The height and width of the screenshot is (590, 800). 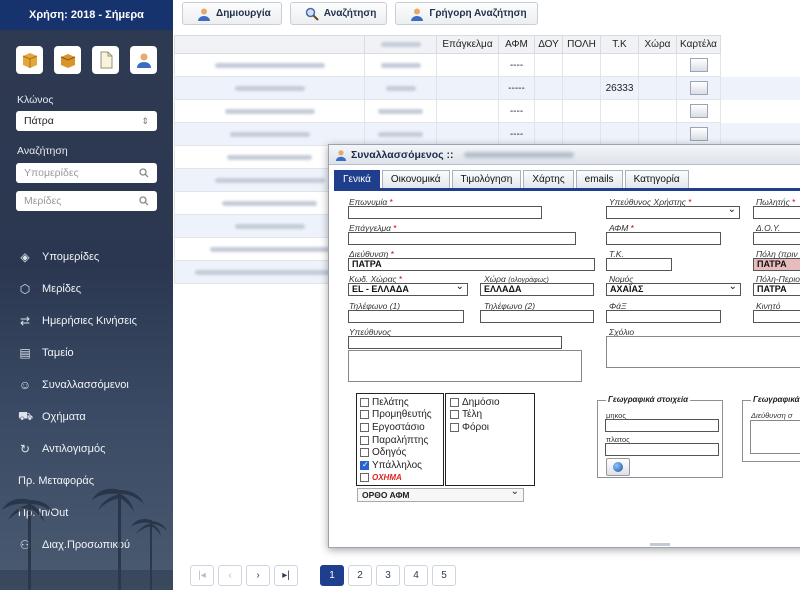 I want to click on responsible-user-select, so click(x=673, y=212).